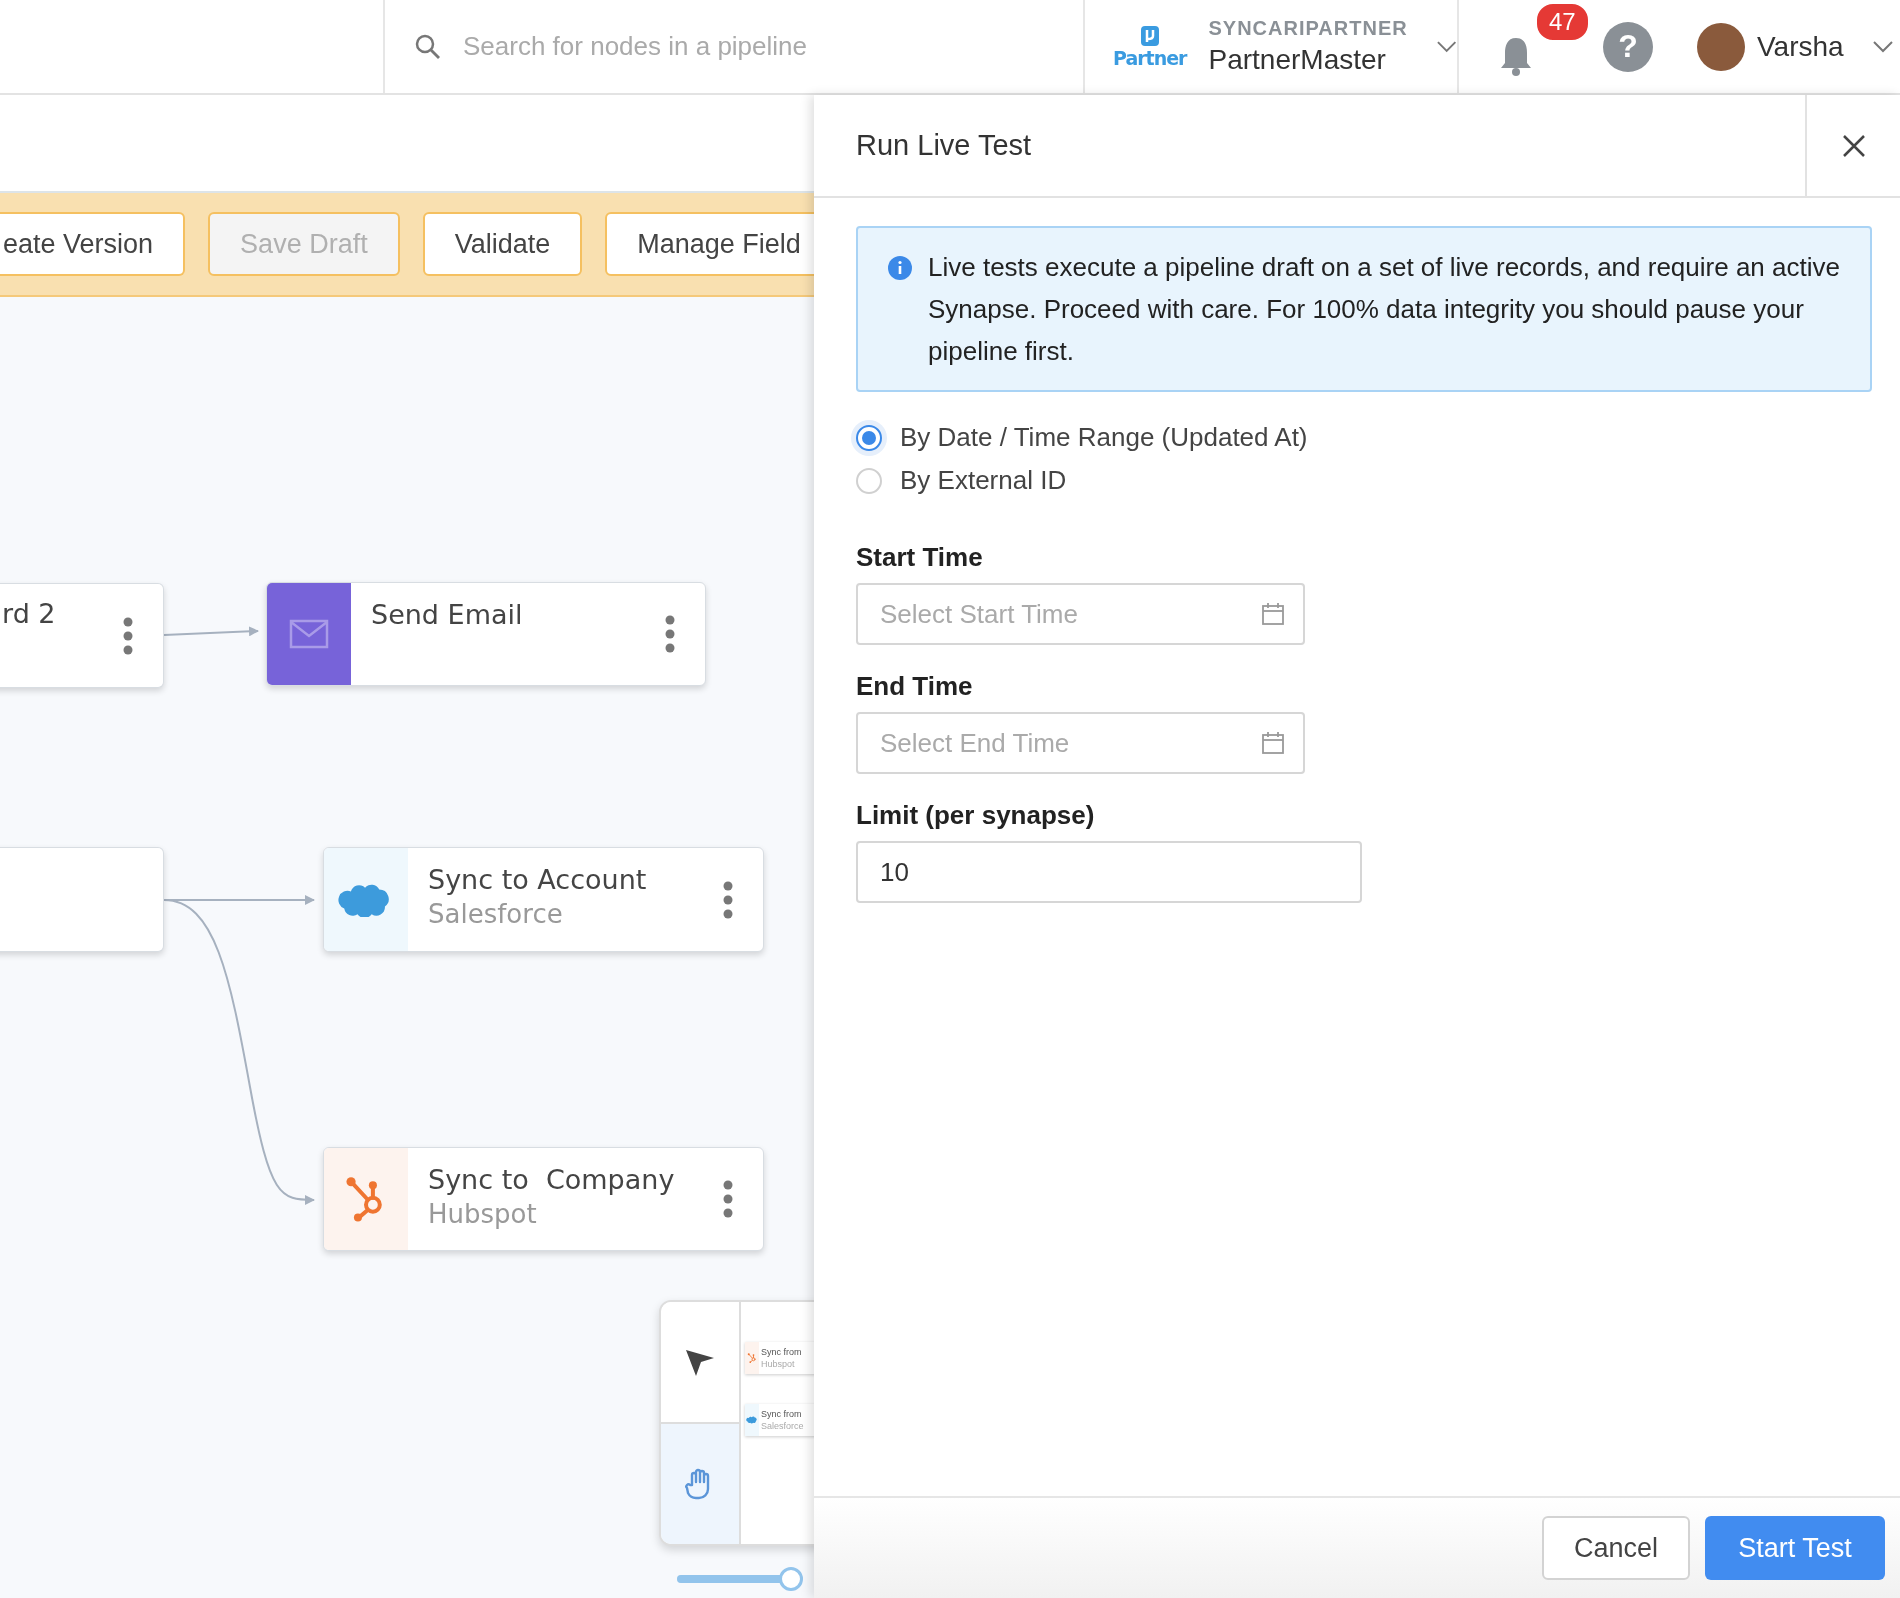 Image resolution: width=1900 pixels, height=1598 pixels. Describe the element at coordinates (1364, 437) in the screenshot. I see `radio-option: By Date / Time Range (Updated At)` at that location.